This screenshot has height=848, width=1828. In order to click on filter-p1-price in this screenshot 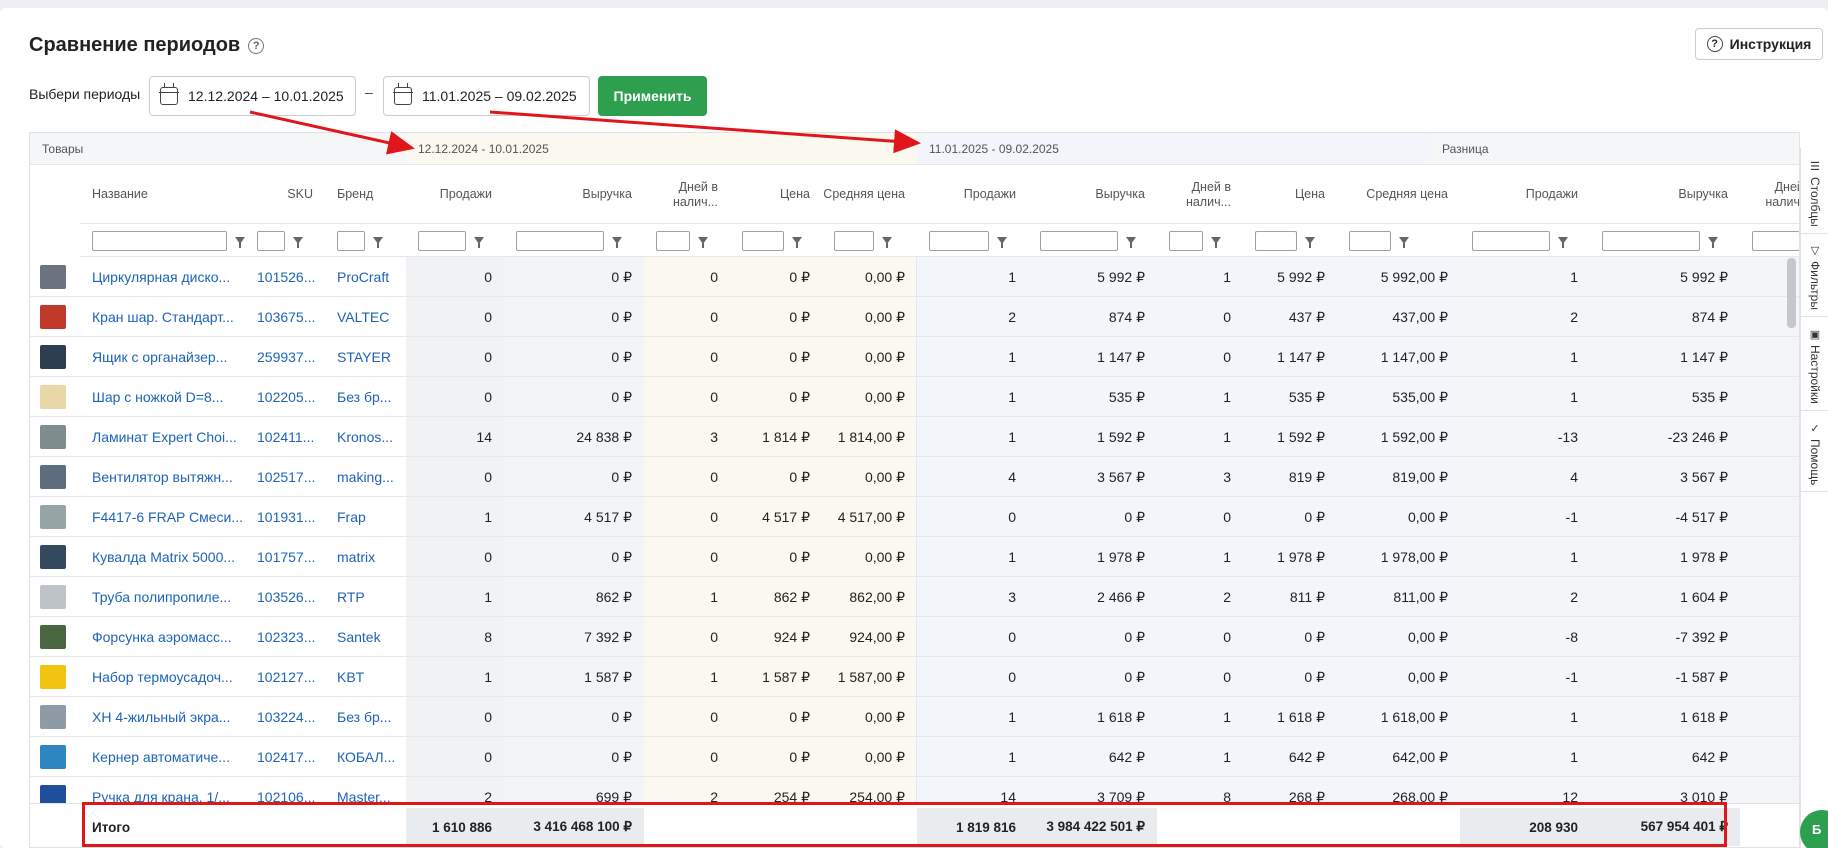, I will do `click(776, 241)`.